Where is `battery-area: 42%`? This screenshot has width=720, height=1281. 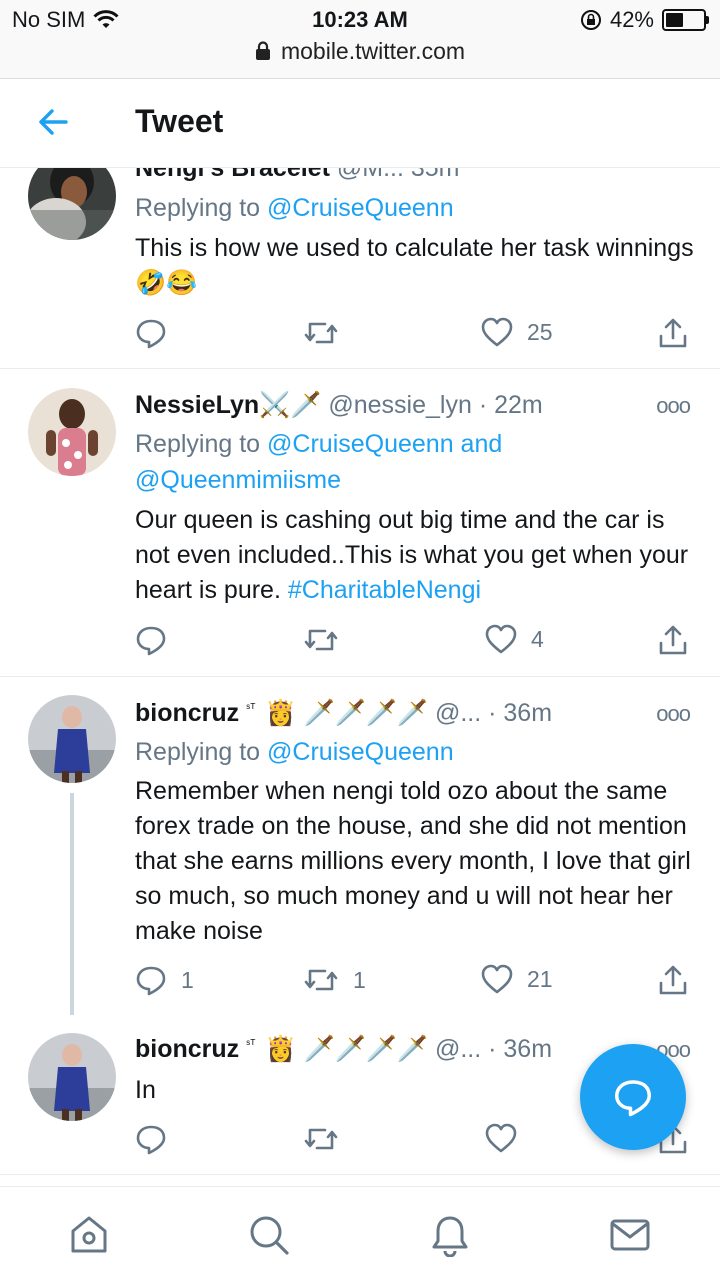
battery-area: 42% is located at coordinates (644, 20).